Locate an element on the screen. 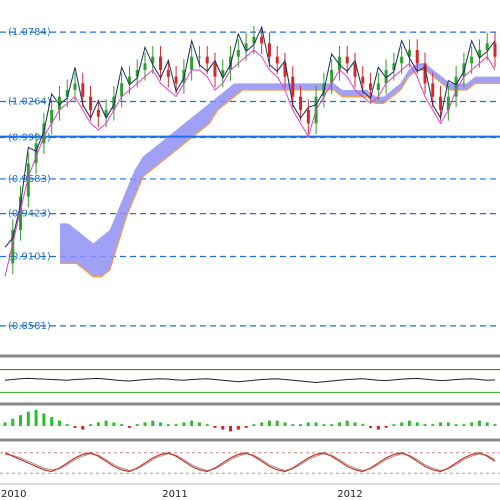  stochastic-panel is located at coordinates (250, 463).